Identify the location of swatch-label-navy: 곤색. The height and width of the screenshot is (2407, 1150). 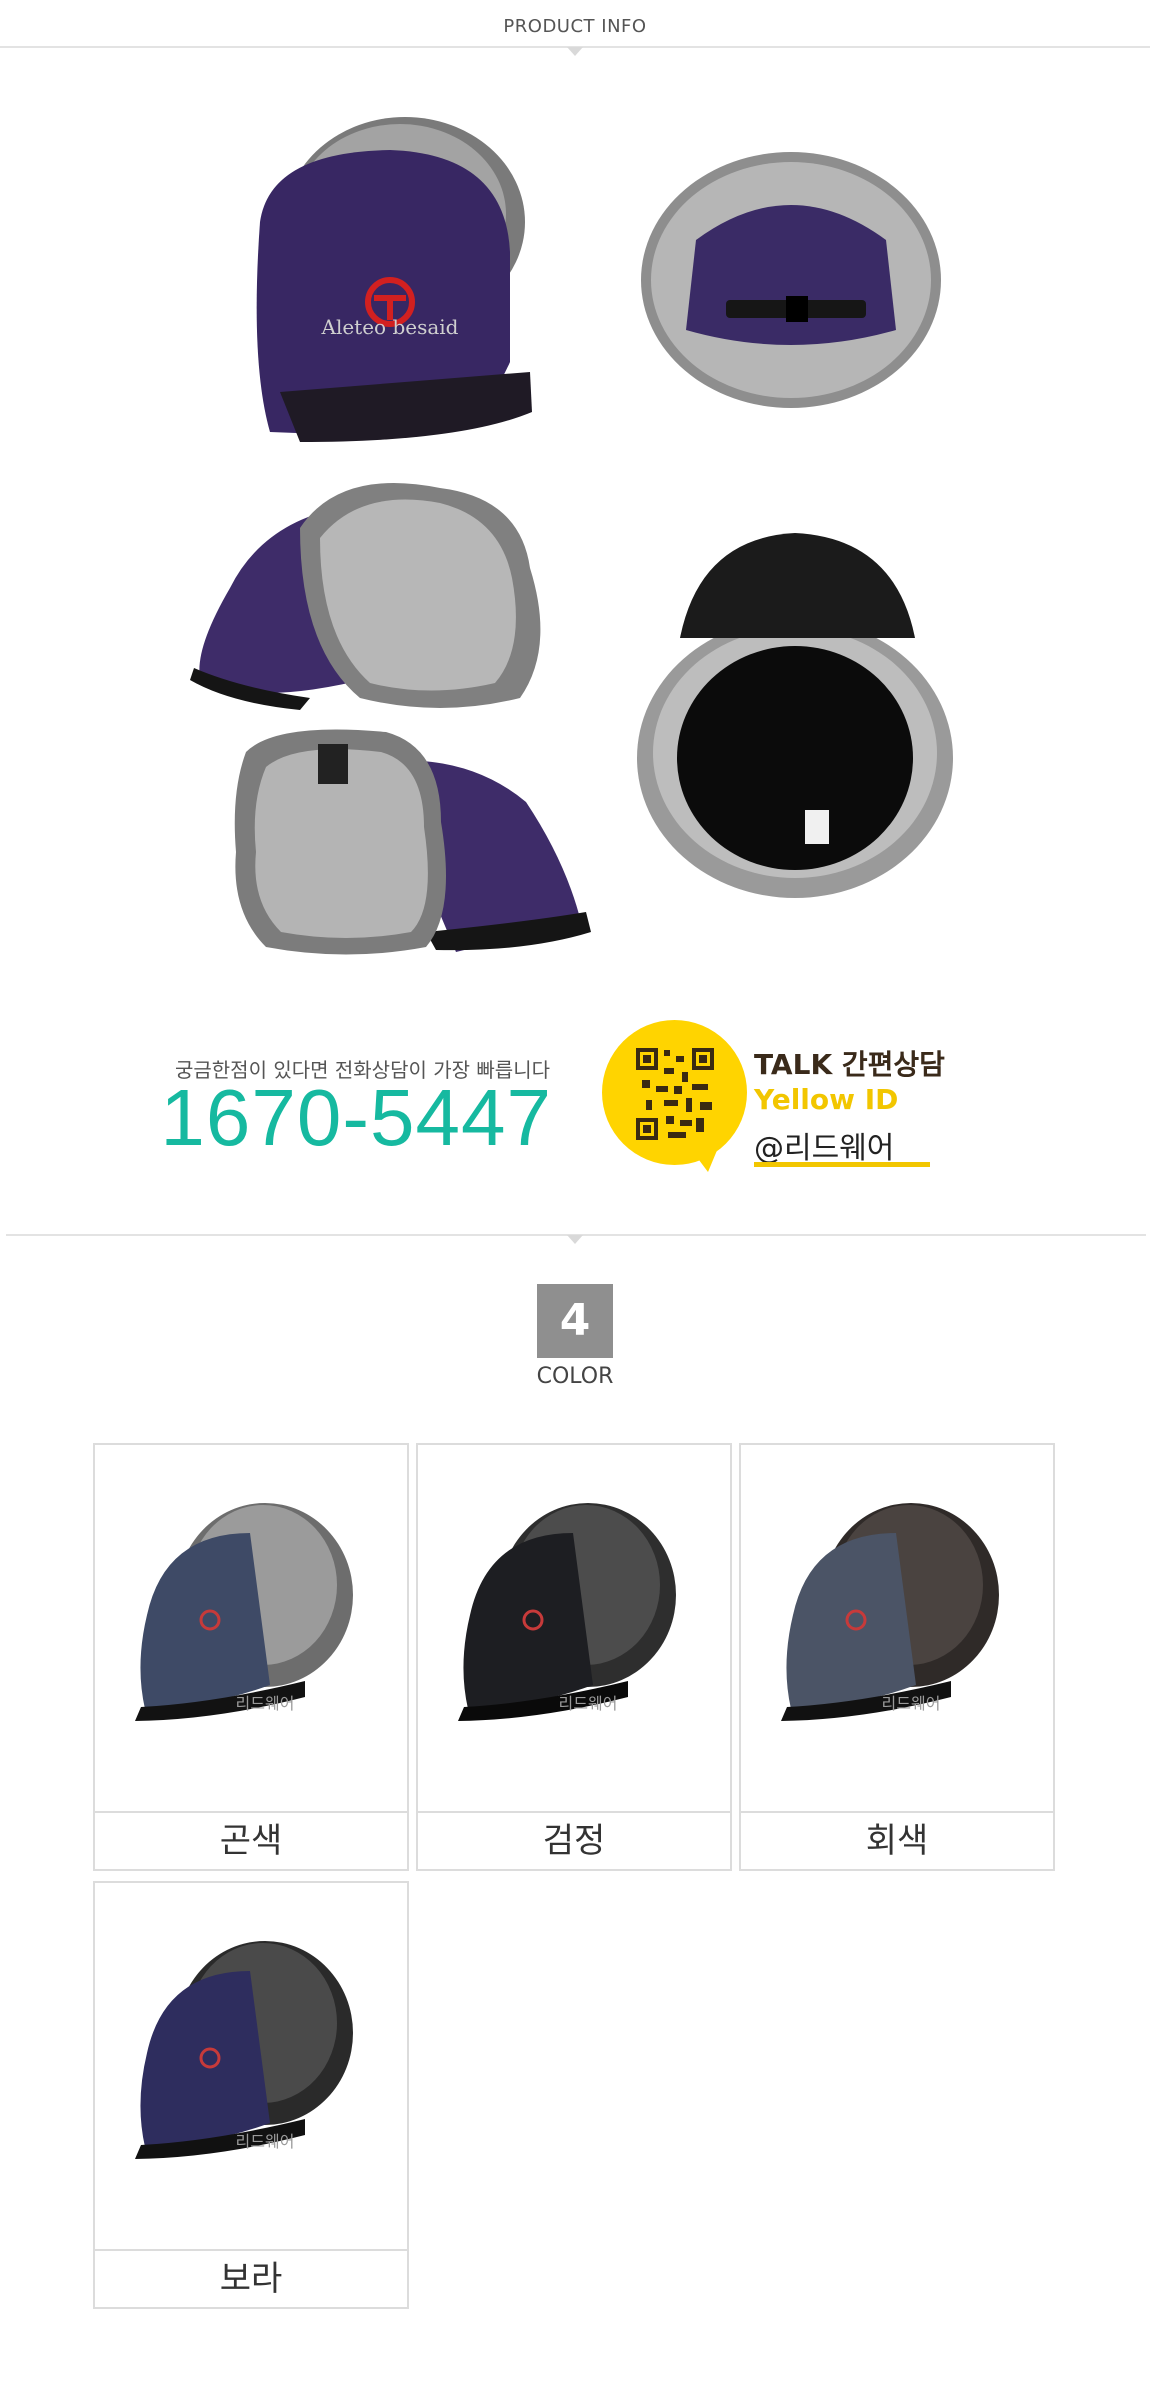
(251, 1840).